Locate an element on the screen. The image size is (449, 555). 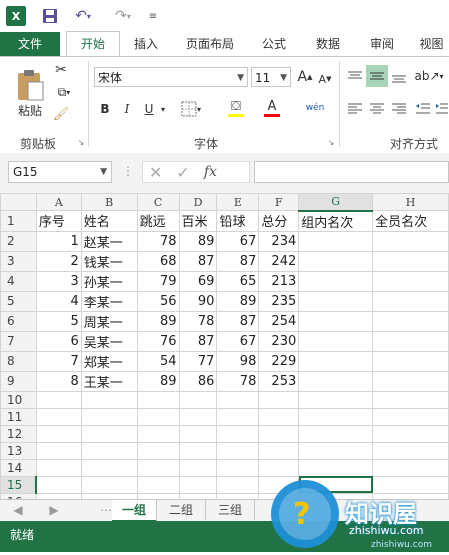
row-header: 7 is located at coordinates (18, 341).